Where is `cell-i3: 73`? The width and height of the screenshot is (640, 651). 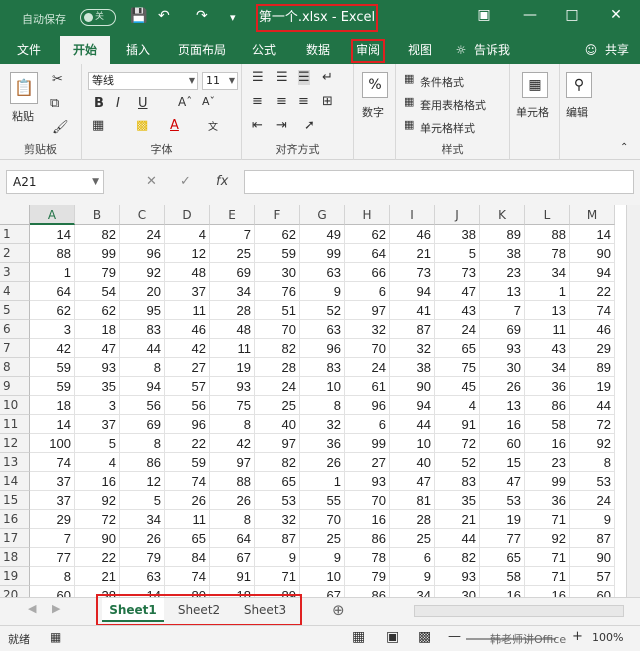 cell-i3: 73 is located at coordinates (412, 272).